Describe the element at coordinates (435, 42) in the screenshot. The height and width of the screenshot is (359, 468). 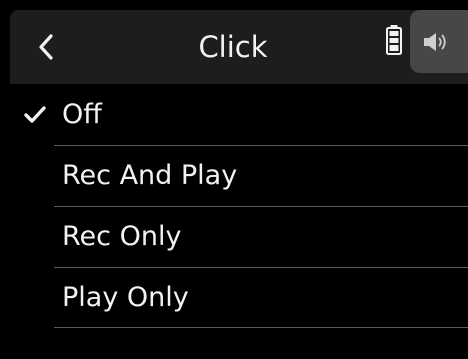
I see `speaker-icon` at that location.